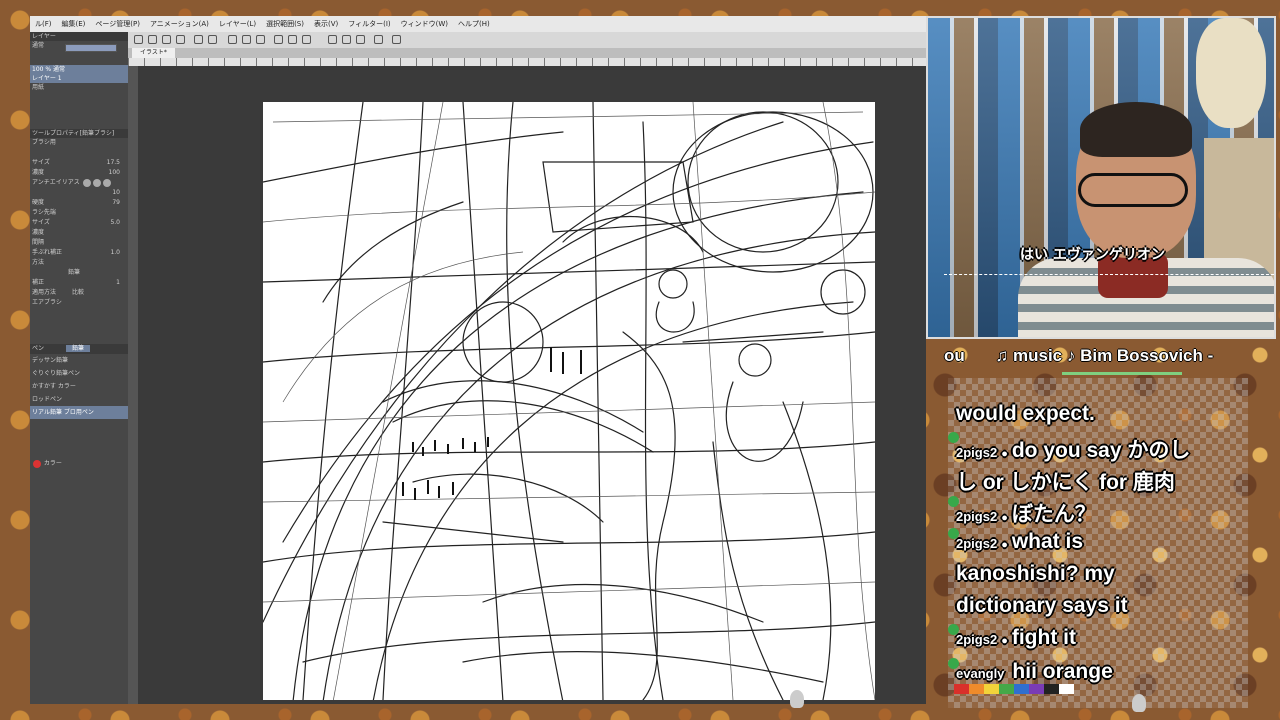 The image size is (1280, 720). I want to click on brush-tabs: ペン 鉛筆, so click(79, 349).